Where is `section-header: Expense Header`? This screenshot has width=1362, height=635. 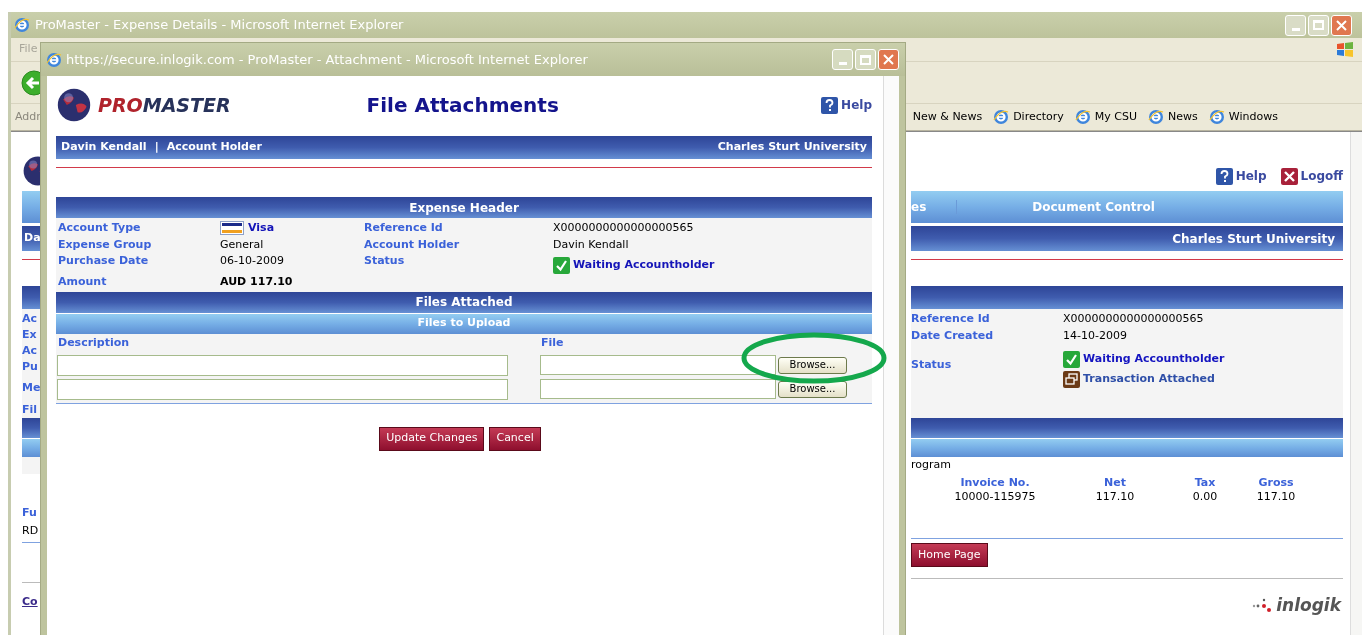
section-header: Expense Header is located at coordinates (464, 207).